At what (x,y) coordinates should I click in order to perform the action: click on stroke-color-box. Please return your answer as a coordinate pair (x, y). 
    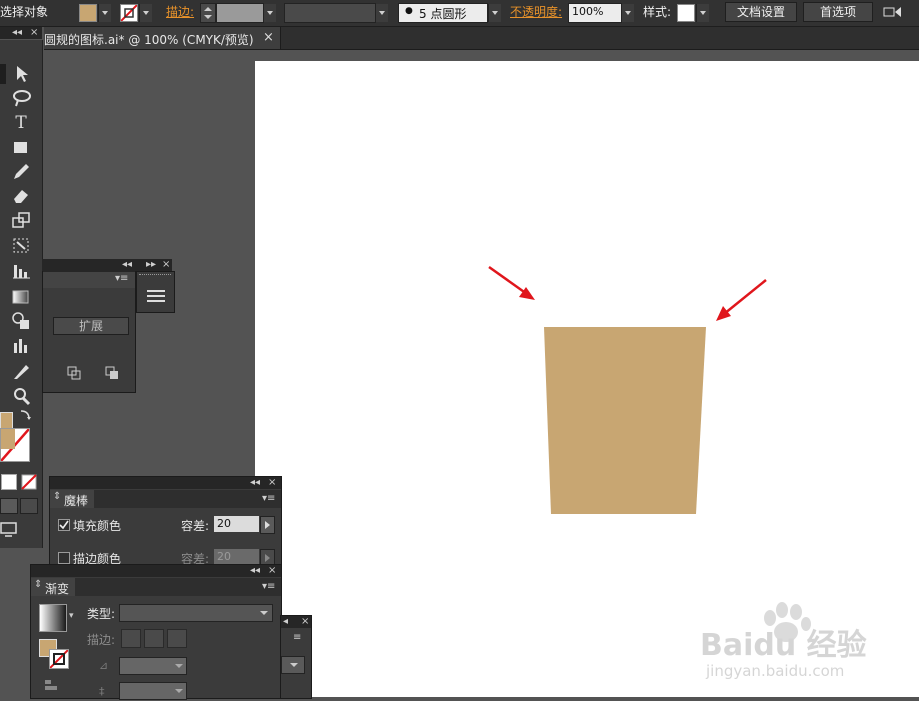
    Looking at the image, I should click on (15, 445).